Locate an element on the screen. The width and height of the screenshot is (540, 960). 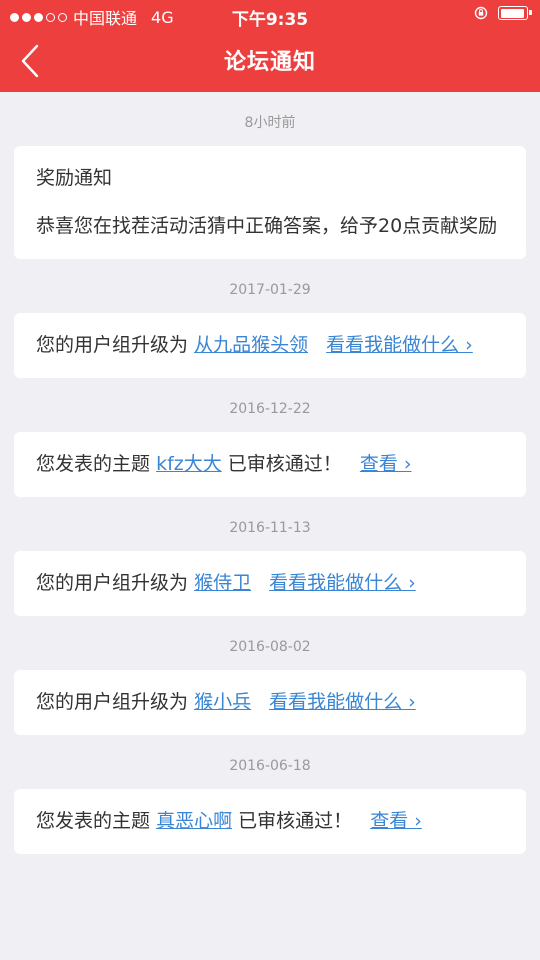
notification-date: 2016-06-18 is located at coordinates (270, 766).